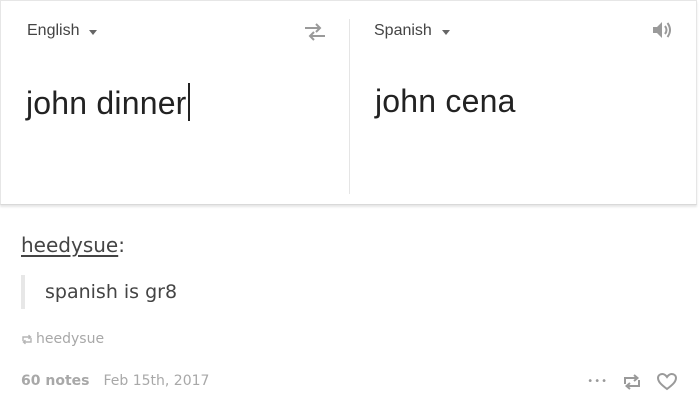 The image size is (700, 409). Describe the element at coordinates (53, 30) in the screenshot. I see `source-language-label: English` at that location.